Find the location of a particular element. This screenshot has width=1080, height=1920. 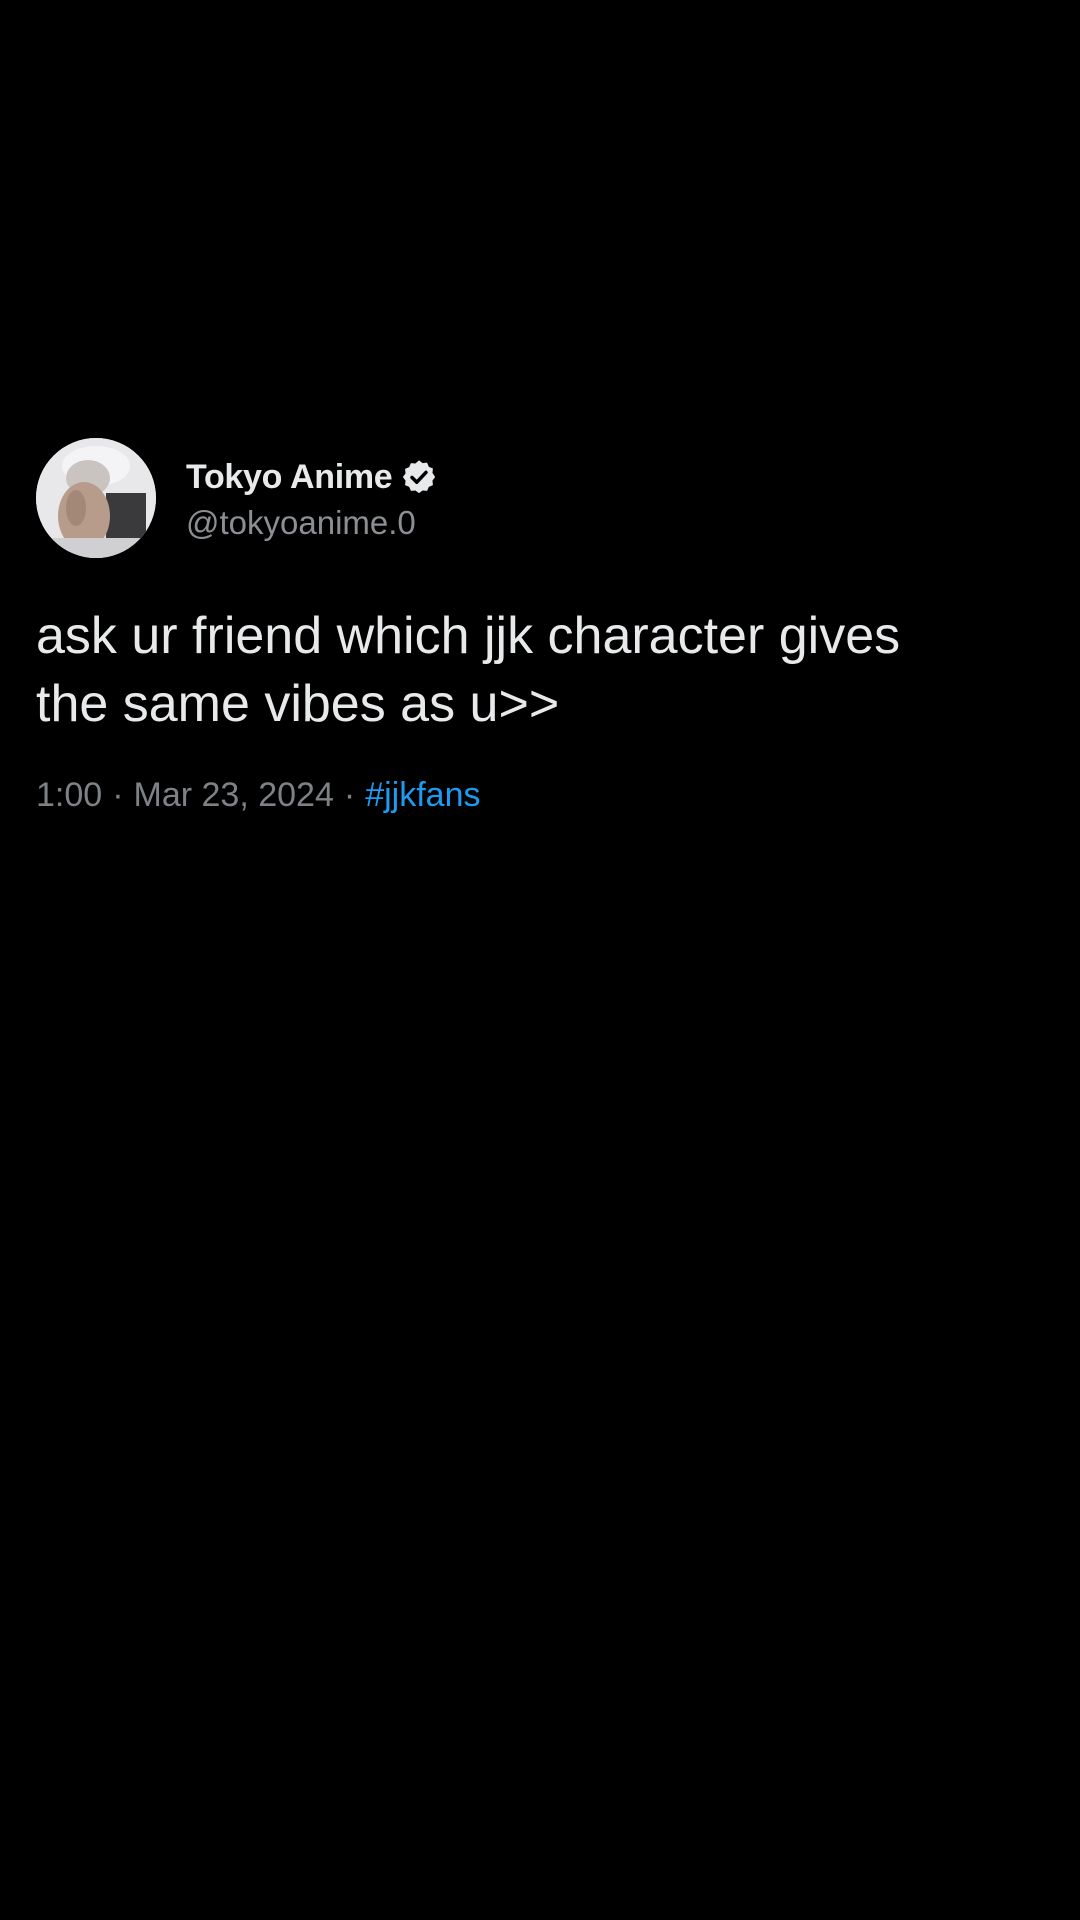

tweet-identity: Tokyo Anime @tokyoanime.0 is located at coordinates (312, 498).